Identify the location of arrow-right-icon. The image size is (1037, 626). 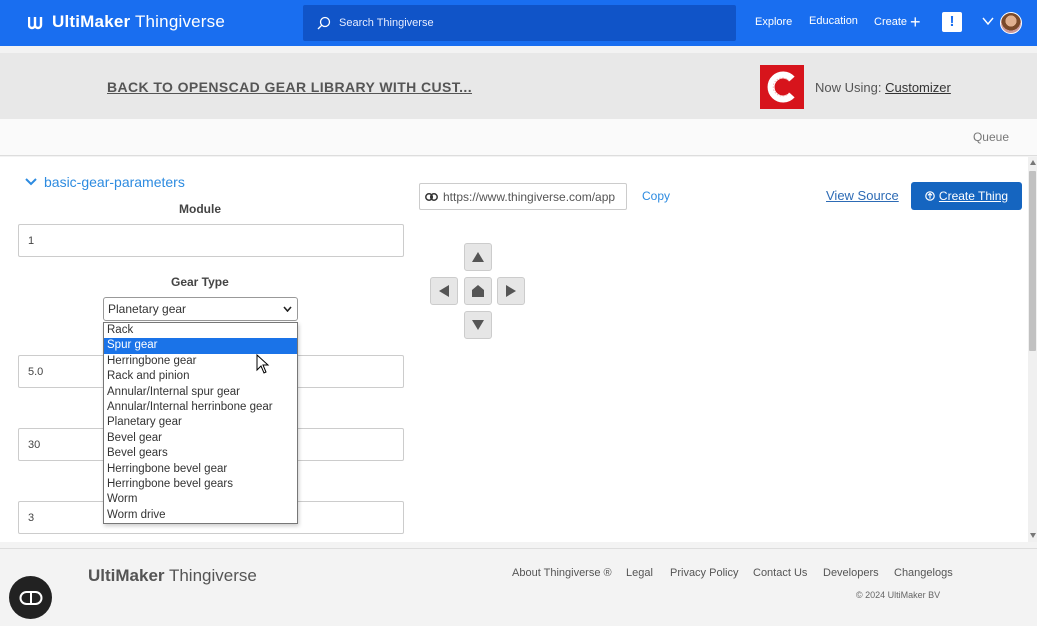
(511, 291).